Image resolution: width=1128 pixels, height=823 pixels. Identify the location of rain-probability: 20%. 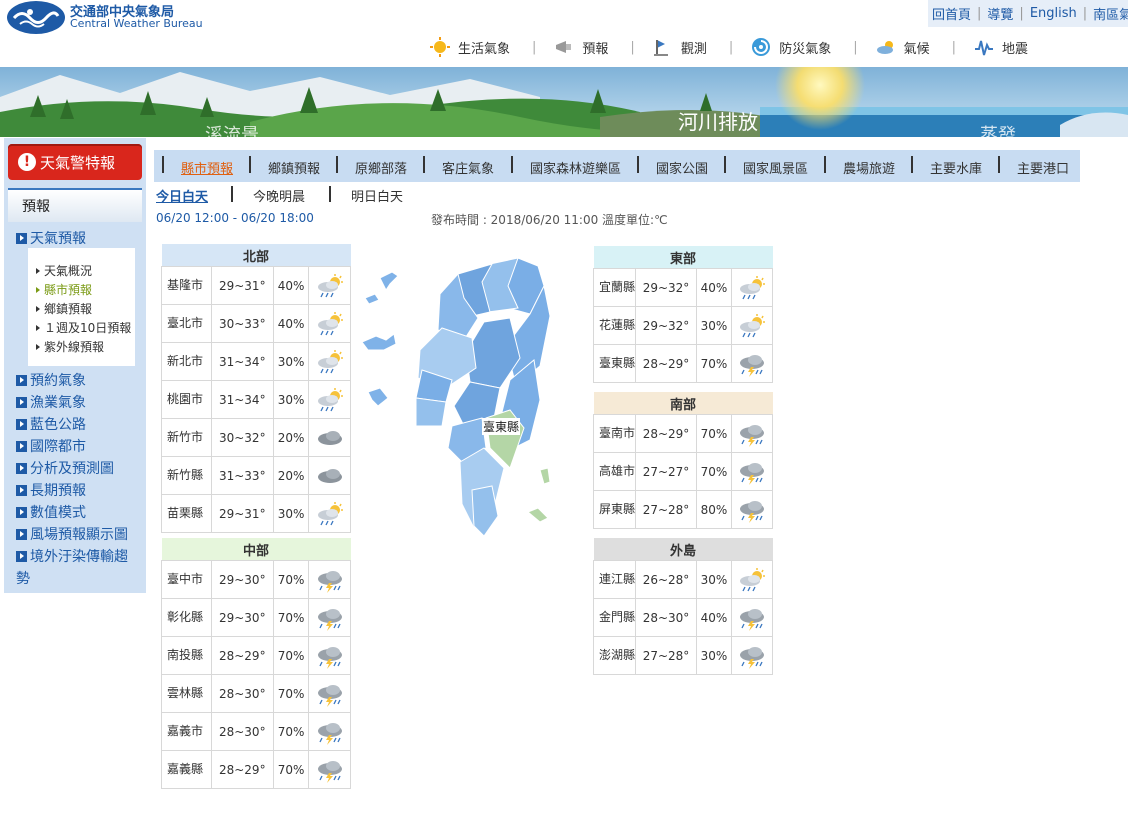
(291, 475).